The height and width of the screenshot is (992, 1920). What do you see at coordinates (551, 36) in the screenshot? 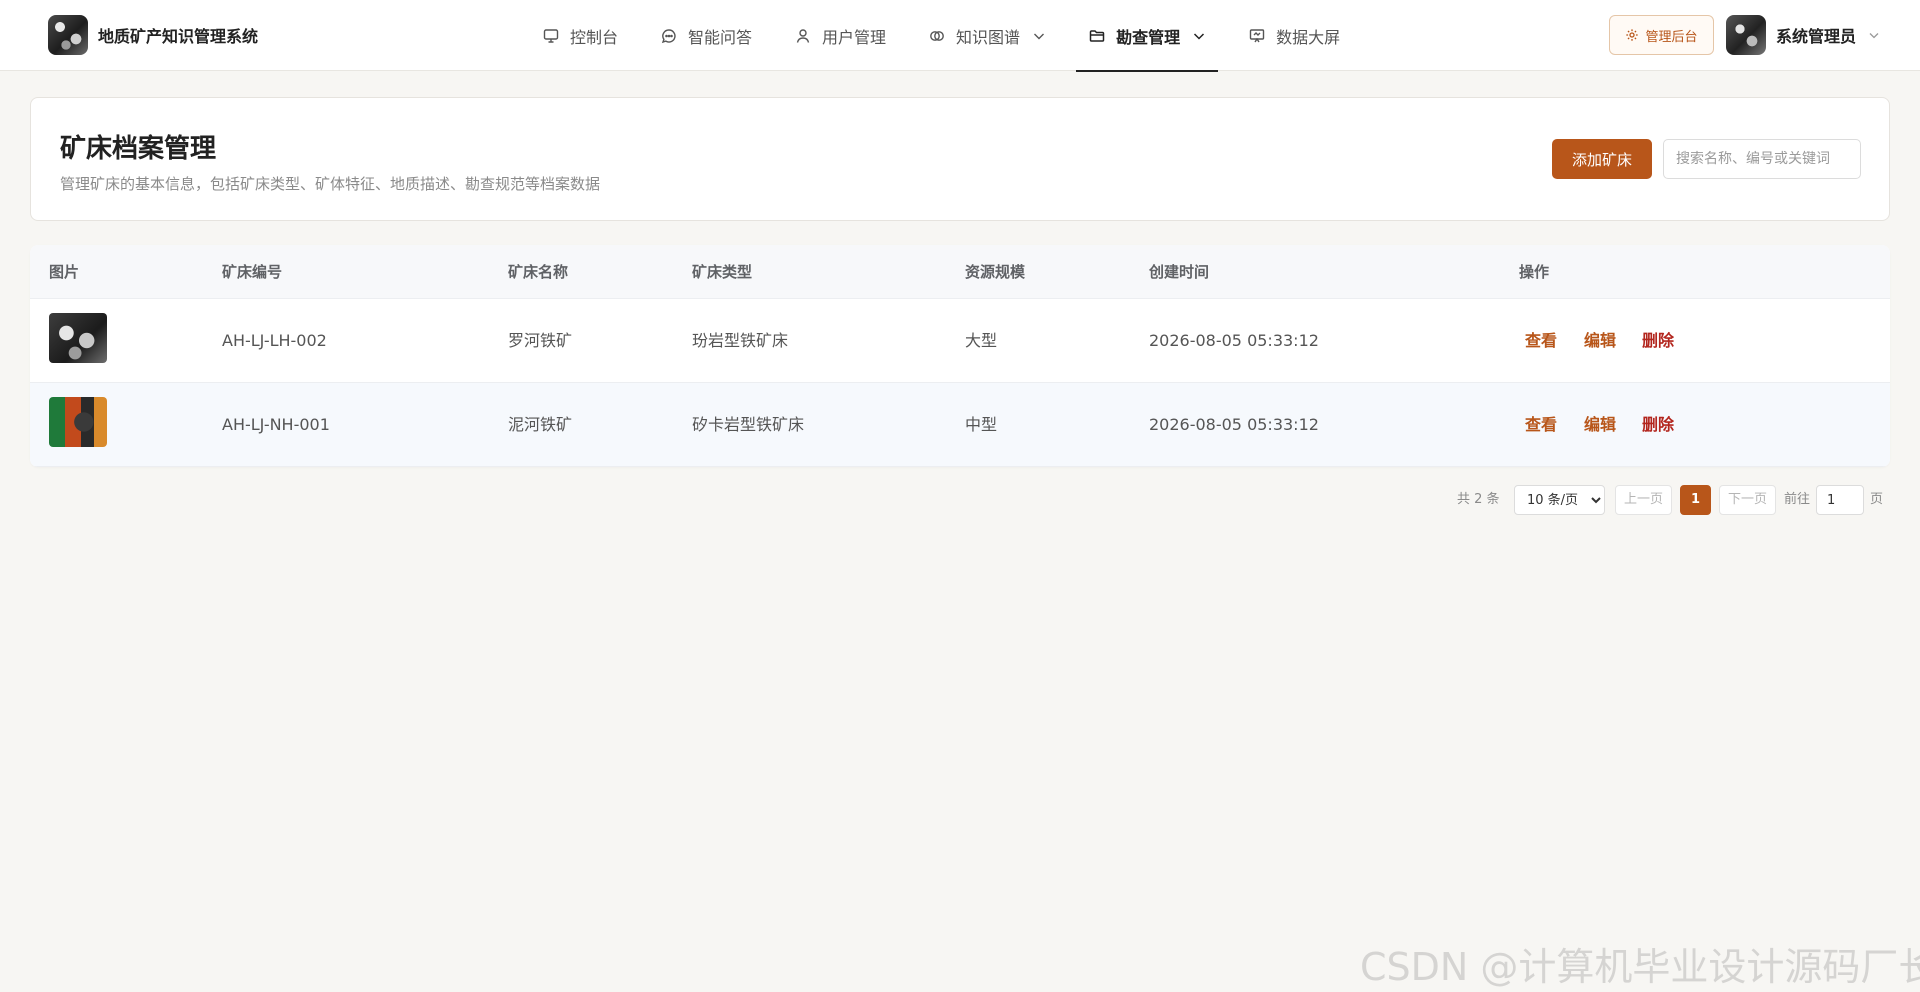
I see `monitor-icon` at bounding box center [551, 36].